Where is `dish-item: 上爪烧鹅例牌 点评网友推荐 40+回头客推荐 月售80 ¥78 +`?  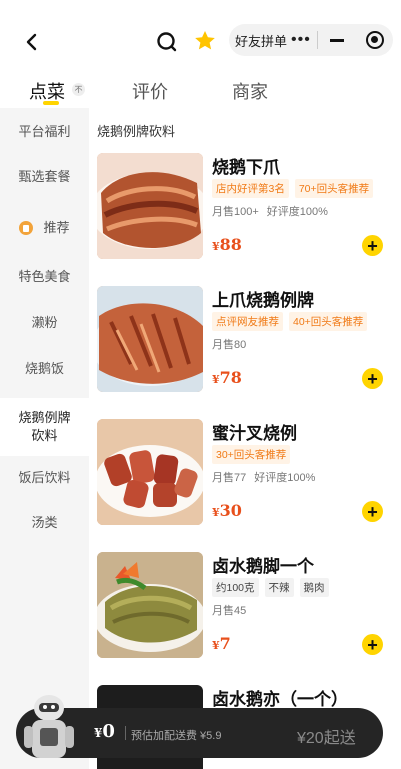
dish-item: 上爪烧鹅例牌 点评网友推荐 40+回头客推荐 月售80 ¥78 + is located at coordinates (247, 341).